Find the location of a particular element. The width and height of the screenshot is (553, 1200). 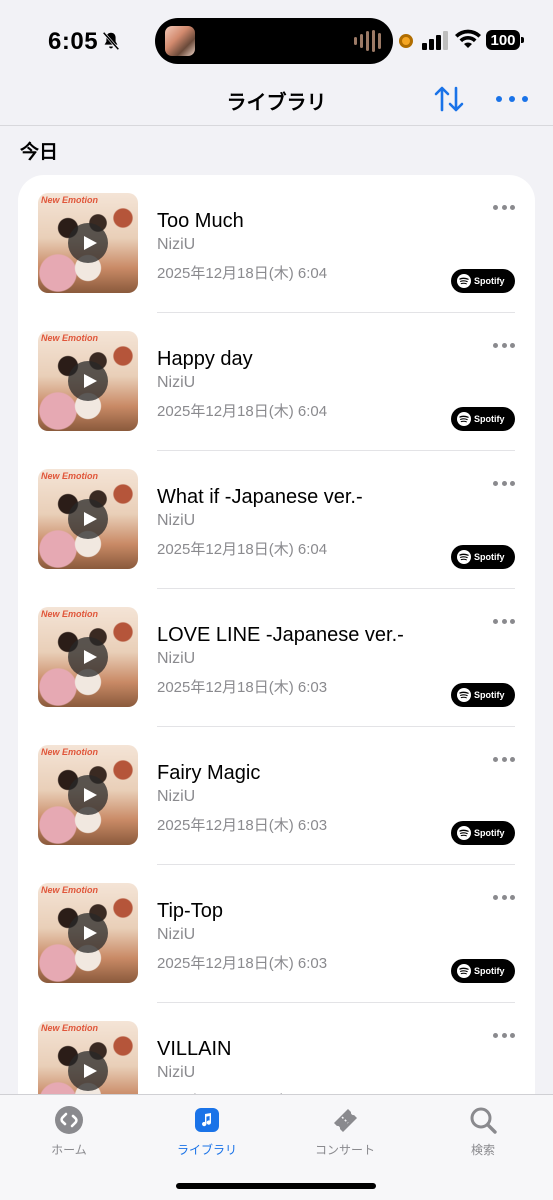

tab-library: ライブラリ is located at coordinates (207, 1131).